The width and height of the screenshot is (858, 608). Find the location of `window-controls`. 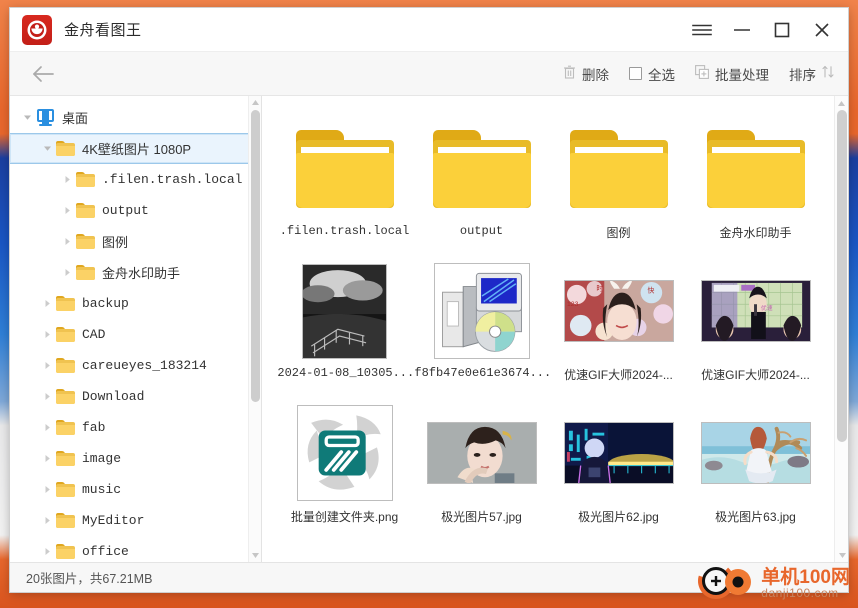

window-controls is located at coordinates (762, 30).